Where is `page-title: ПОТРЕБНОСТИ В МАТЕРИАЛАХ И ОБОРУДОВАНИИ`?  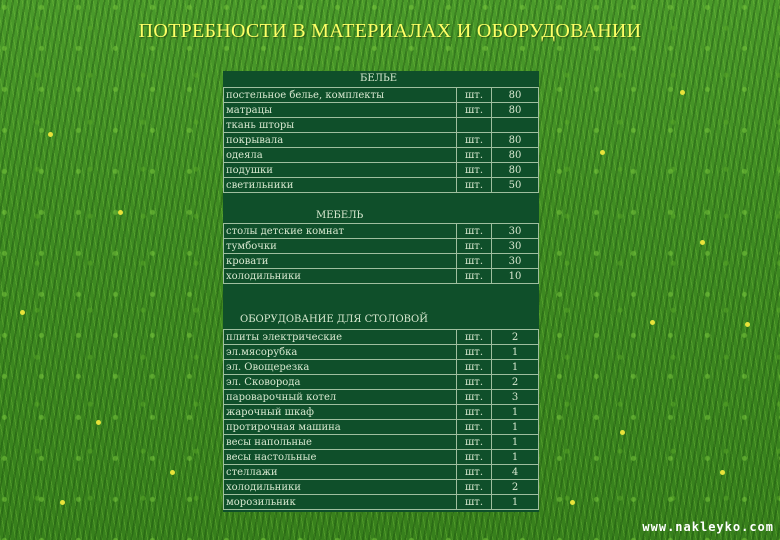
page-title: ПОТРЕБНОСТИ В МАТЕРИАЛАХ И ОБОРУДОВАНИИ is located at coordinates (390, 31).